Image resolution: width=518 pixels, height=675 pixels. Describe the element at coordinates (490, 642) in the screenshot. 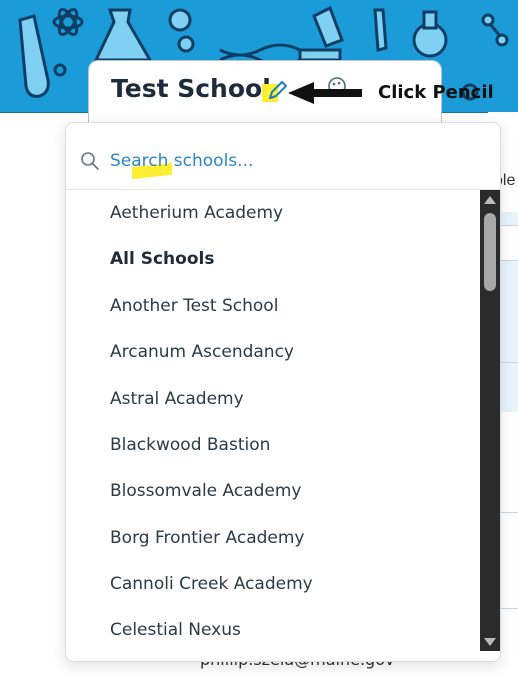

I see `scroll-down-icon` at that location.